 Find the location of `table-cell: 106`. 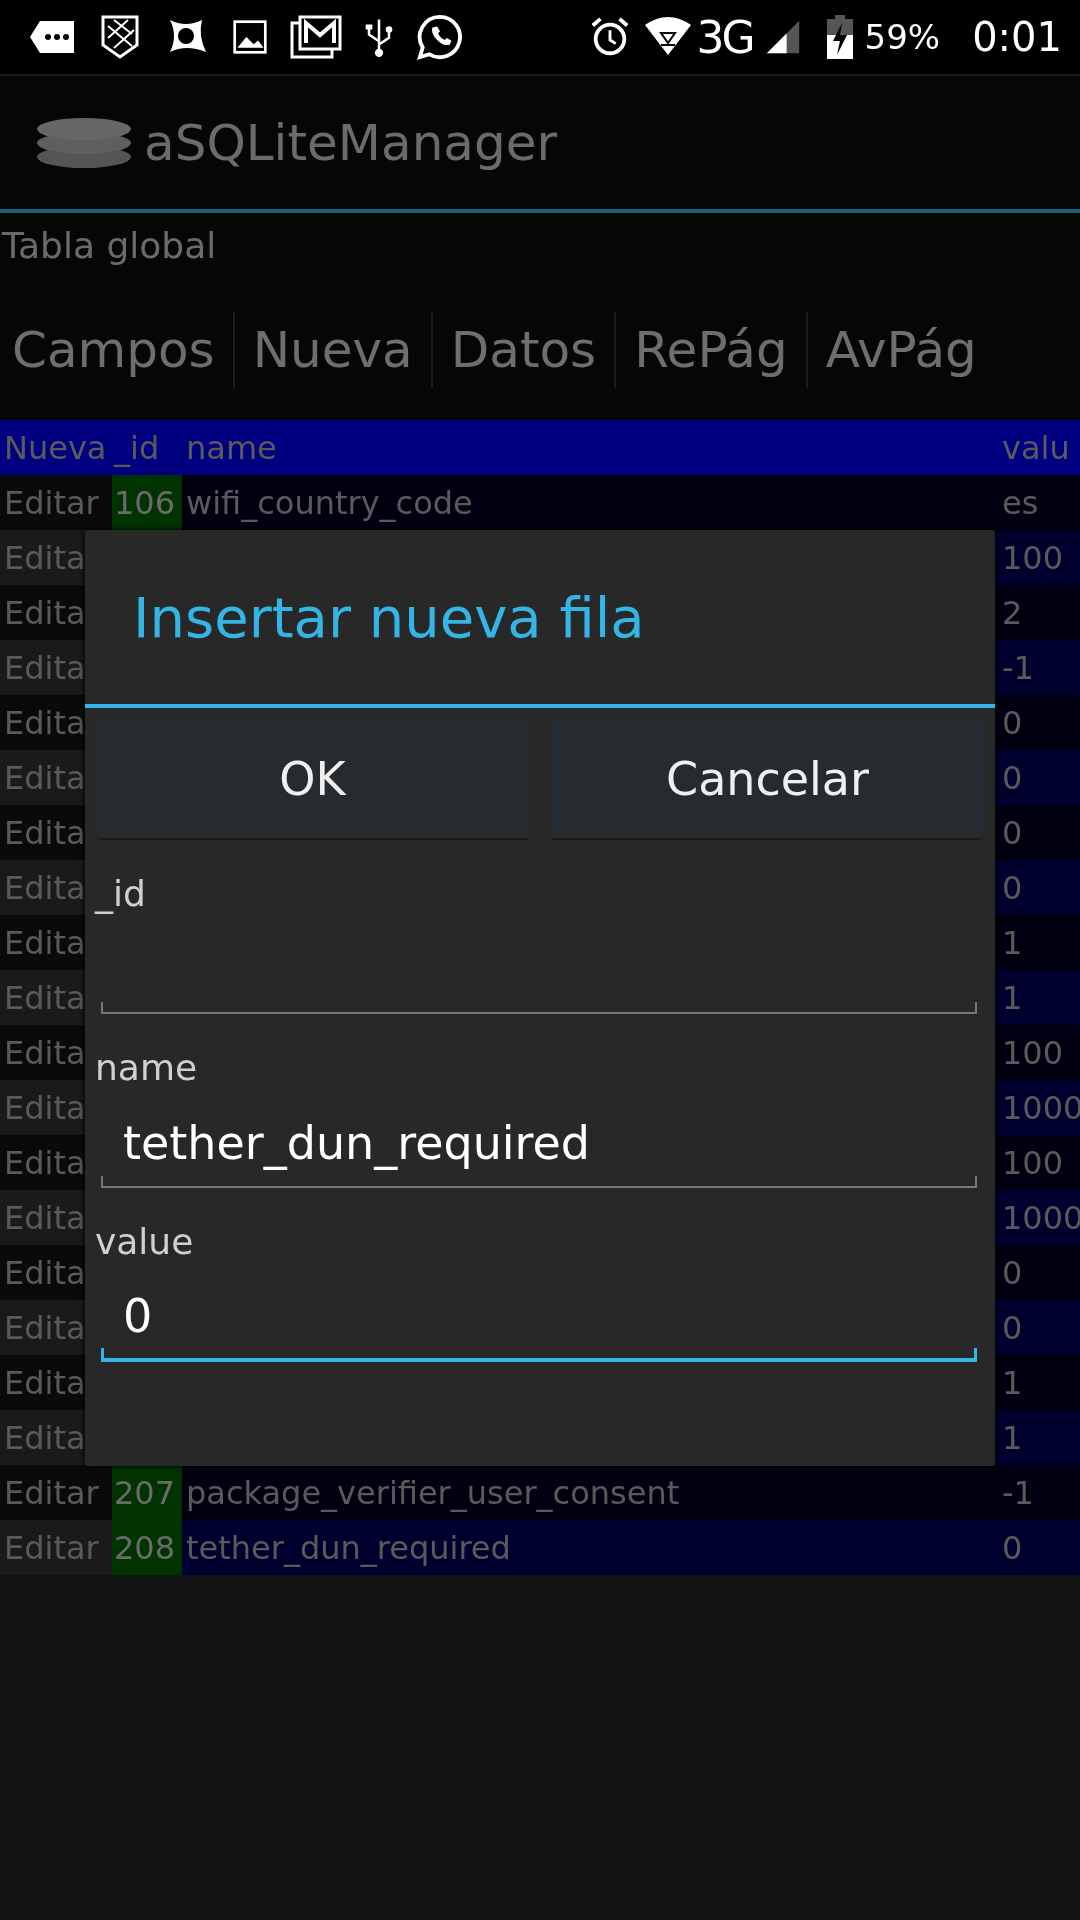

table-cell: 106 is located at coordinates (147, 502).